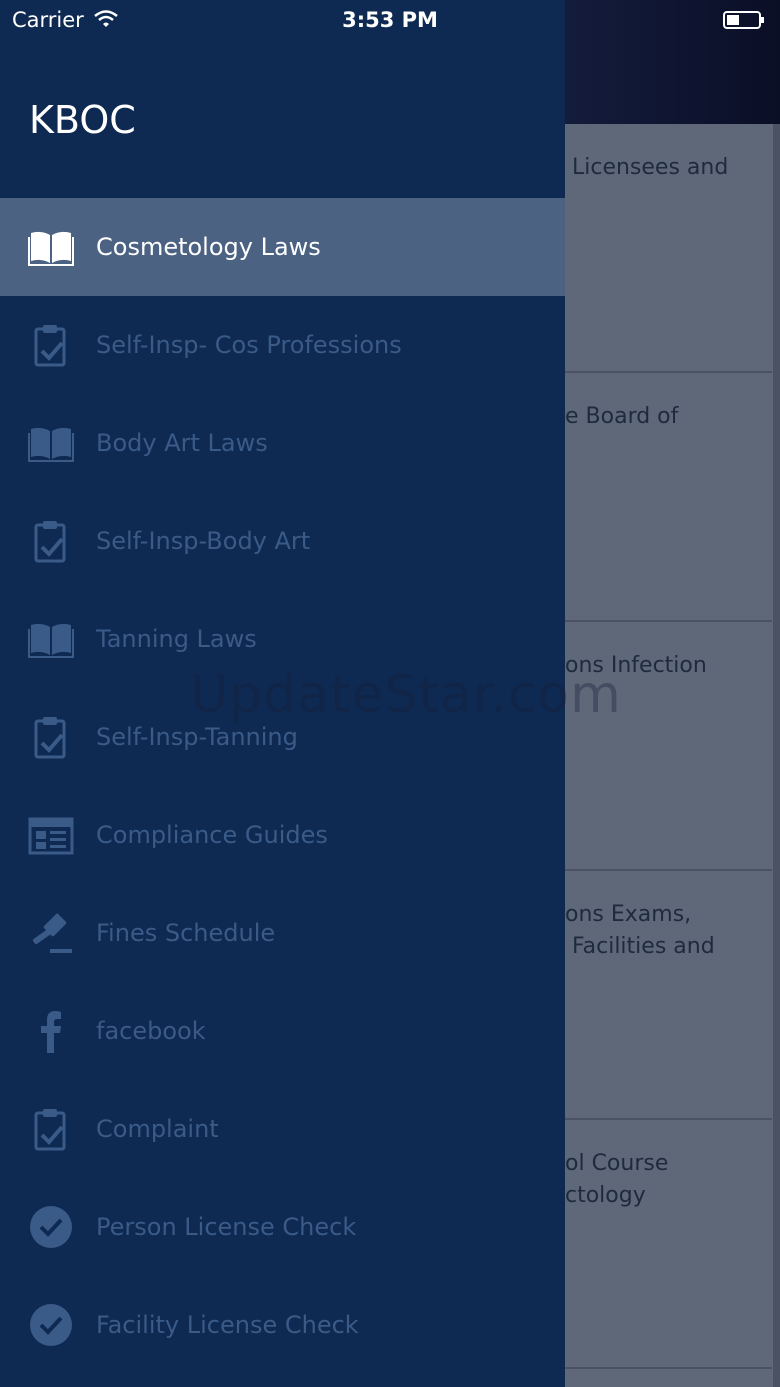 Image resolution: width=780 pixels, height=1387 pixels. I want to click on menu-item-label: Cosmetology Laws, so click(208, 247).